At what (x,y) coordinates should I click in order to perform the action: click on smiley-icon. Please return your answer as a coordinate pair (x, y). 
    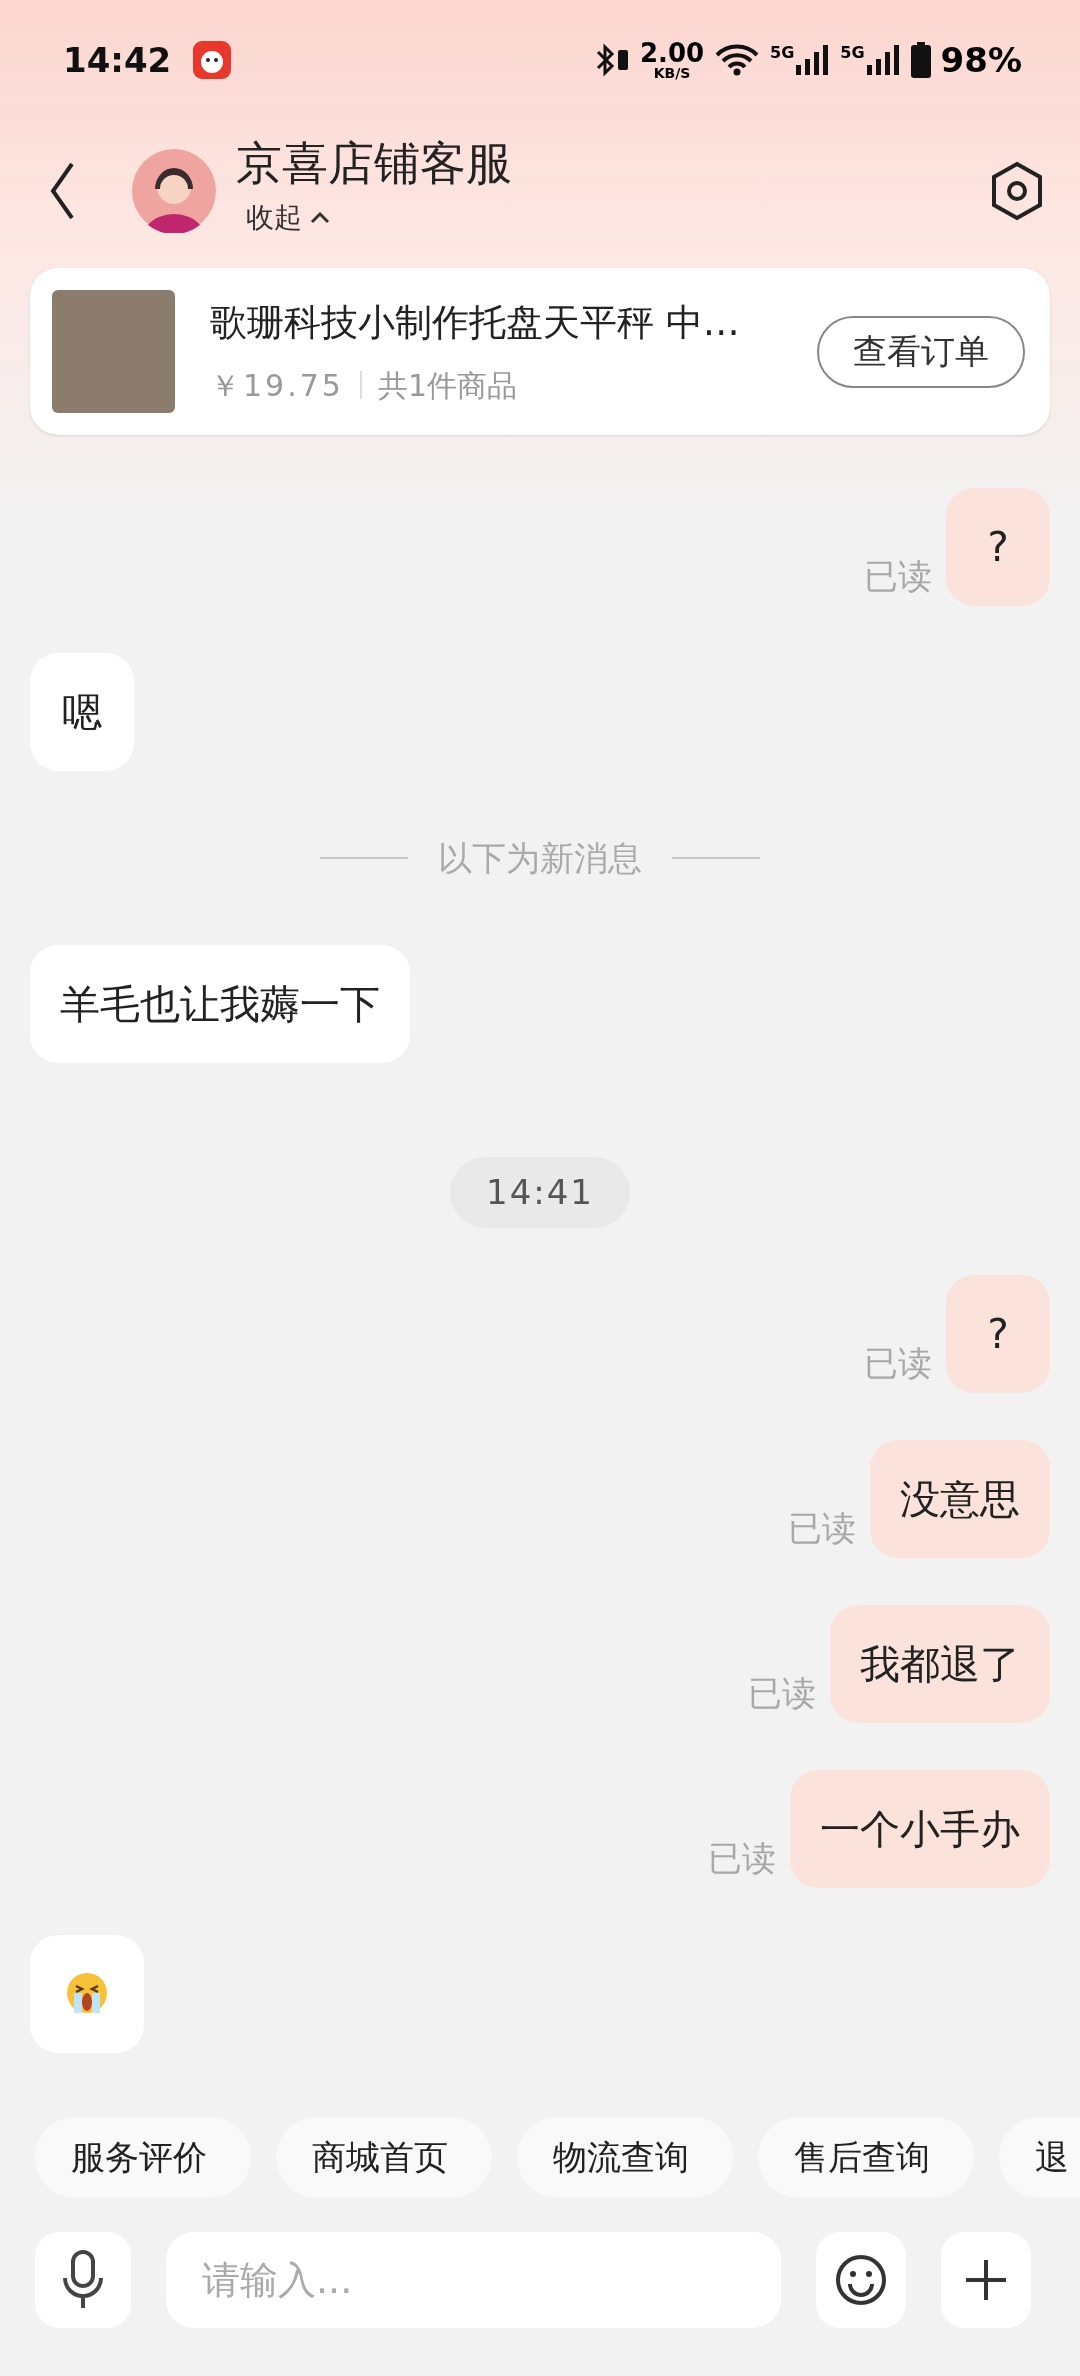
    Looking at the image, I should click on (861, 2280).